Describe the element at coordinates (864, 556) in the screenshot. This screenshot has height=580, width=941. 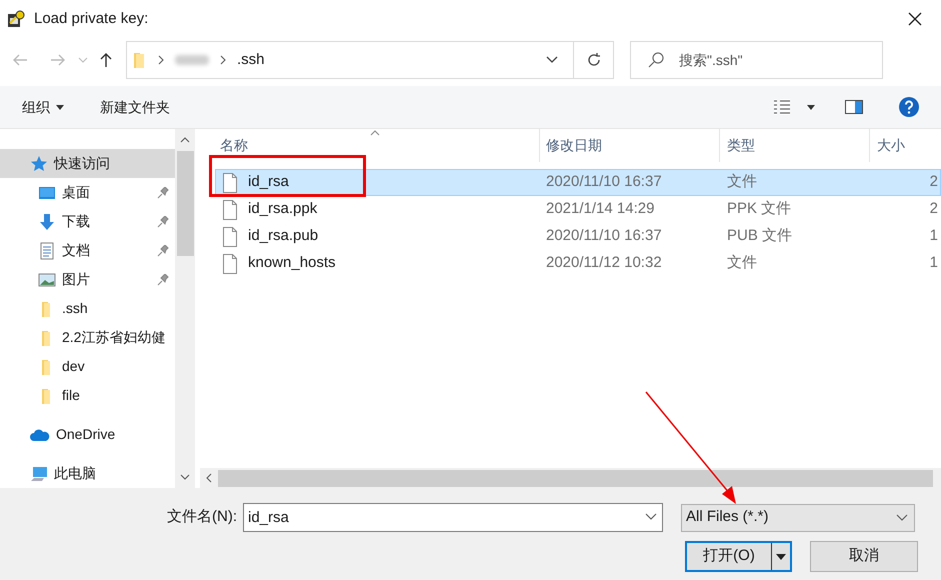
I see `cancel-button: 取消` at that location.